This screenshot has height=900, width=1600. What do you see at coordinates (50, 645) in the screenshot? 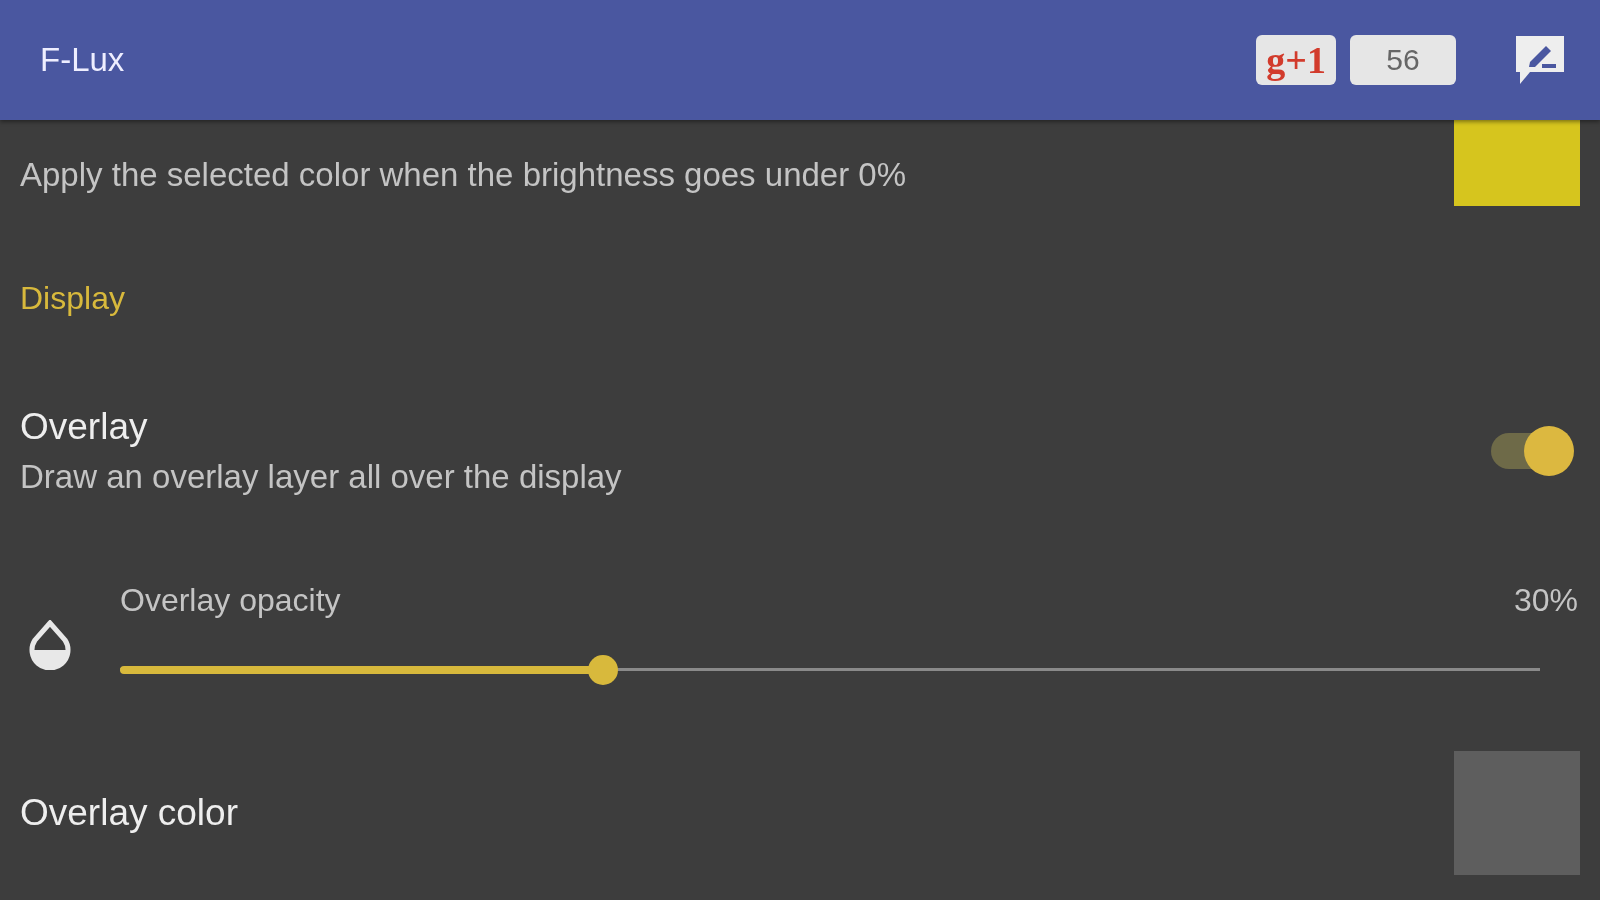
I see `opacity-icon` at bounding box center [50, 645].